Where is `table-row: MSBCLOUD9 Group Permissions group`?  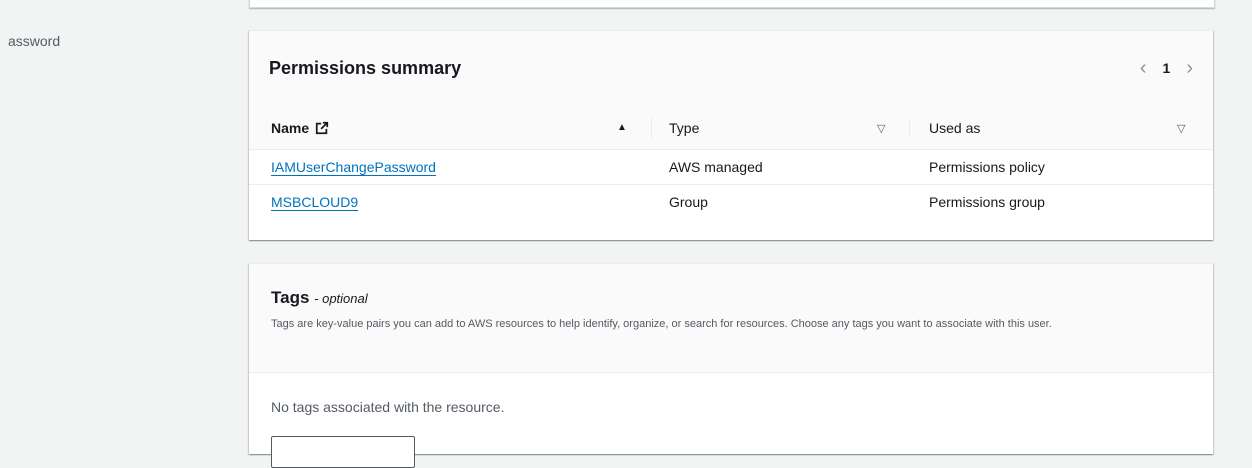 table-row: MSBCLOUD9 Group Permissions group is located at coordinates (731, 202).